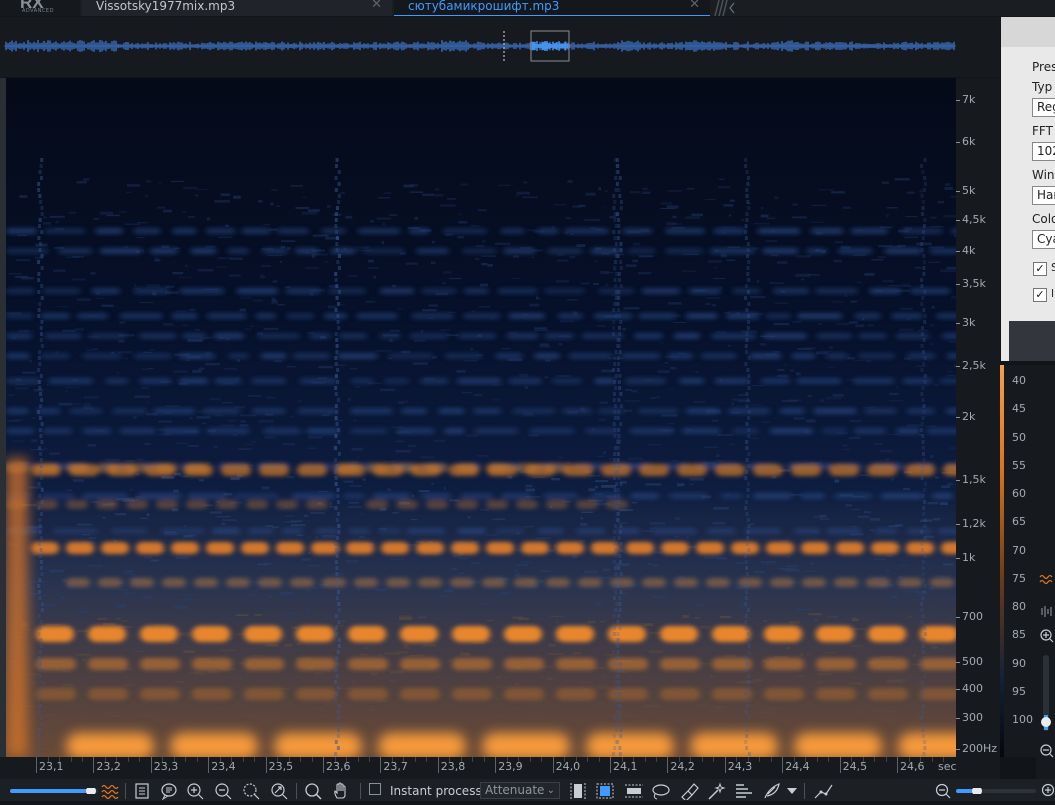 Image resolution: width=1055 pixels, height=805 pixels. What do you see at coordinates (552, 8) in the screenshot?
I see `tab-file-2: сютубамикрошифт.mp3 ✕` at bounding box center [552, 8].